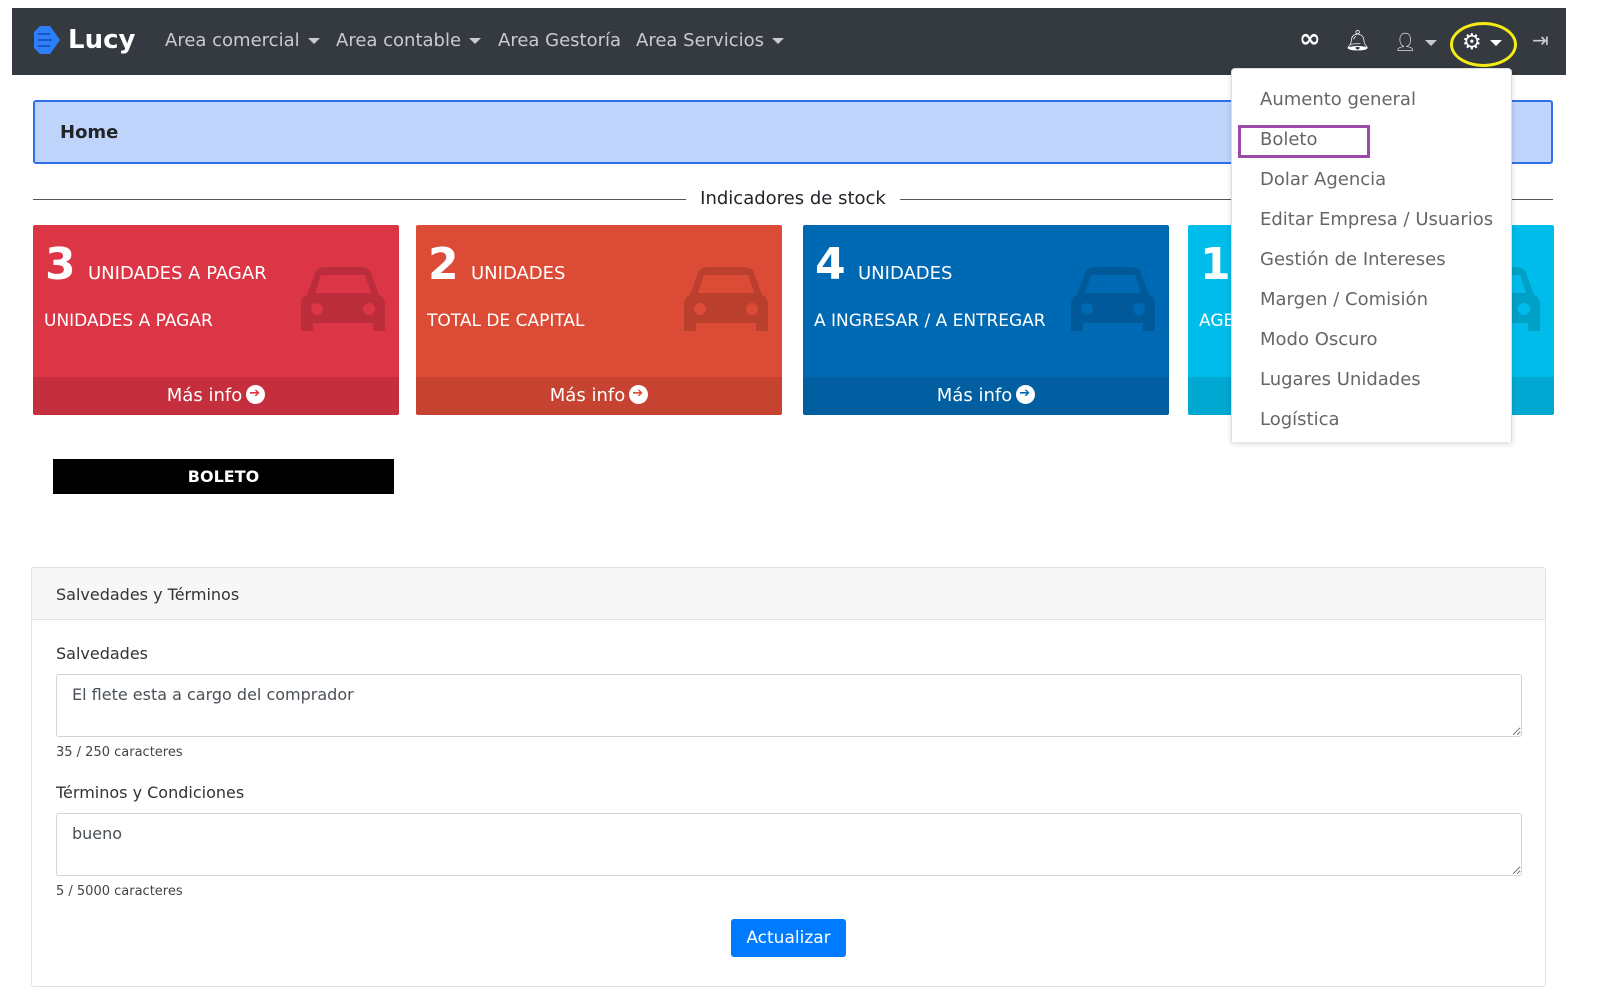 This screenshot has width=1600, height=1003. What do you see at coordinates (232, 40) in the screenshot?
I see `nav-label: Area comercial` at bounding box center [232, 40].